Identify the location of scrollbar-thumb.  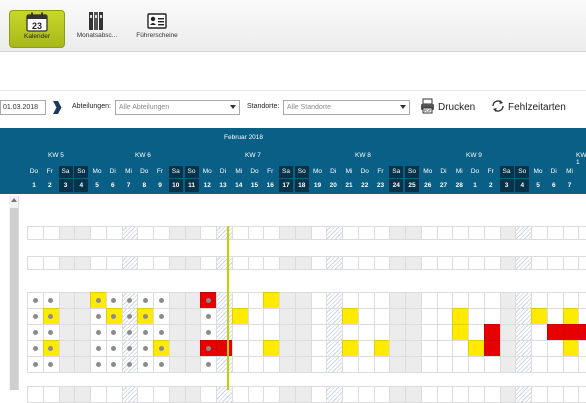
(14, 299).